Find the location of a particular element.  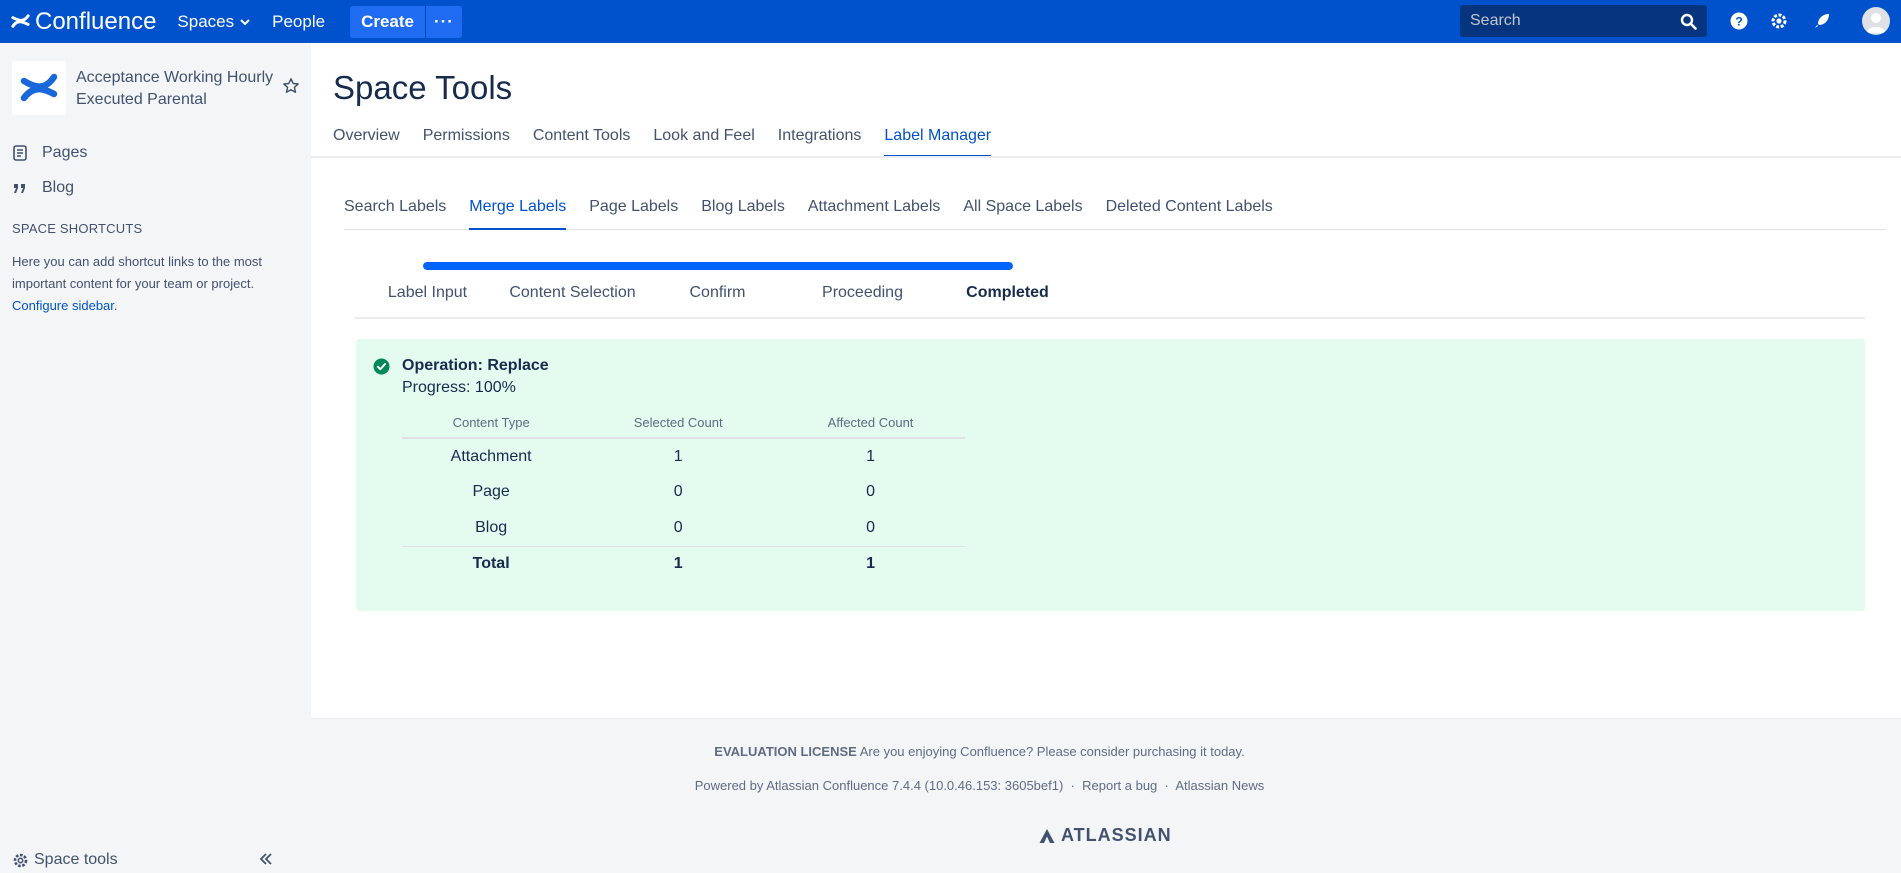

column-header: Selected Count is located at coordinates (678, 425).